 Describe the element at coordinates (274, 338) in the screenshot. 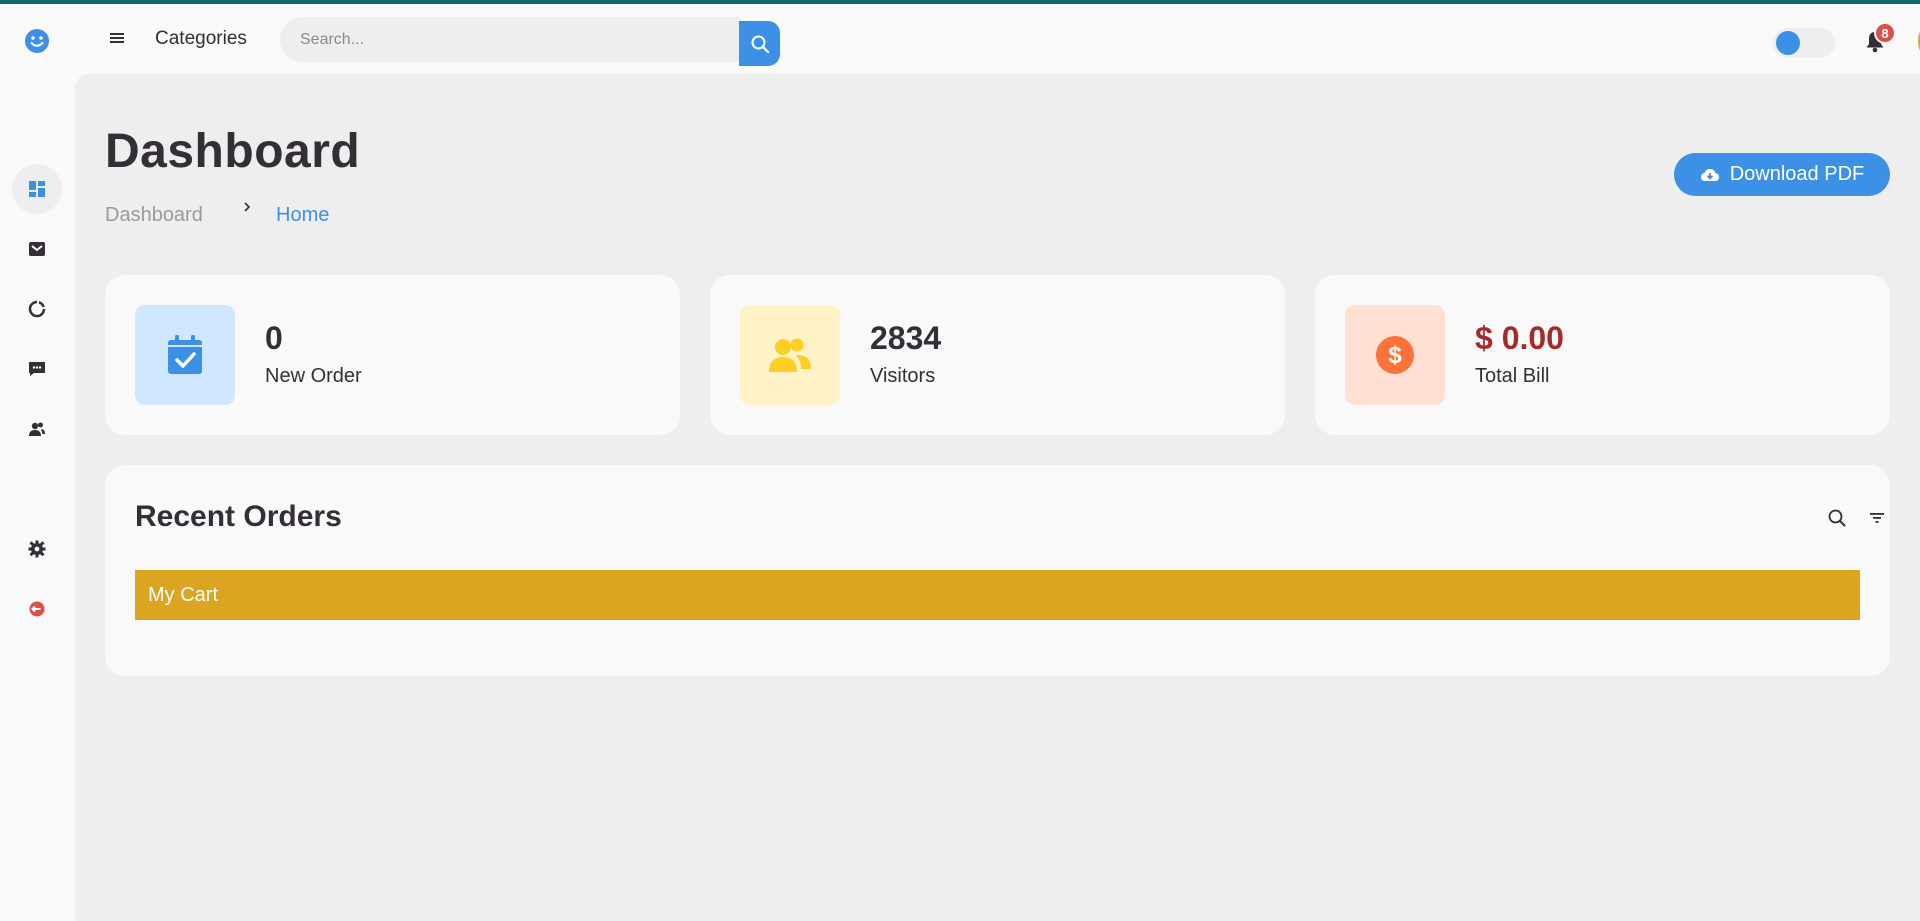

I see `new-order-value: 0` at that location.